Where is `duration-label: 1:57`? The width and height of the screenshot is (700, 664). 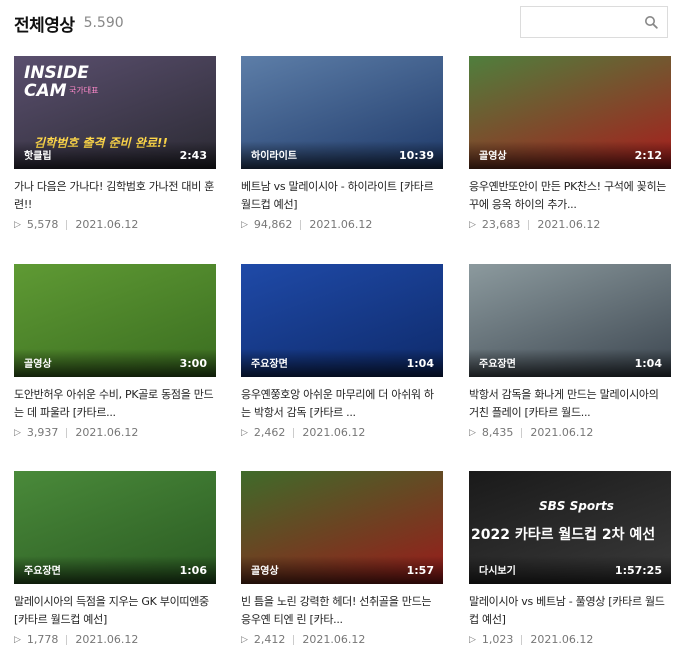 duration-label: 1:57 is located at coordinates (420, 570).